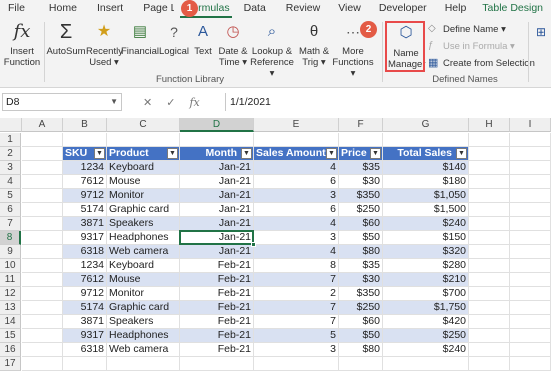 The width and height of the screenshot is (551, 385). I want to click on table-cell: $700, so click(426, 294).